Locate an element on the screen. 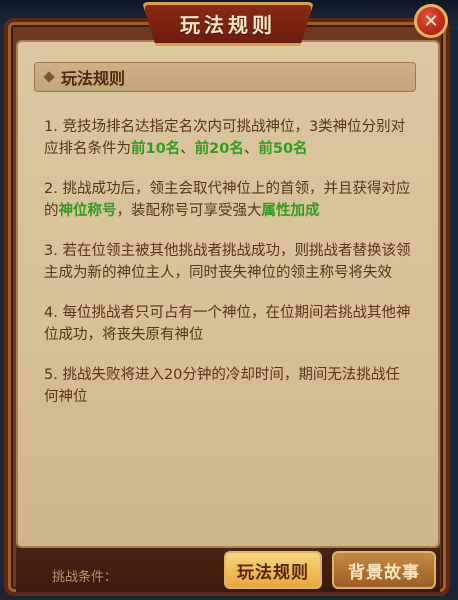 This screenshot has width=458, height=600. dialog-title: 玩法规则 is located at coordinates (228, 24).